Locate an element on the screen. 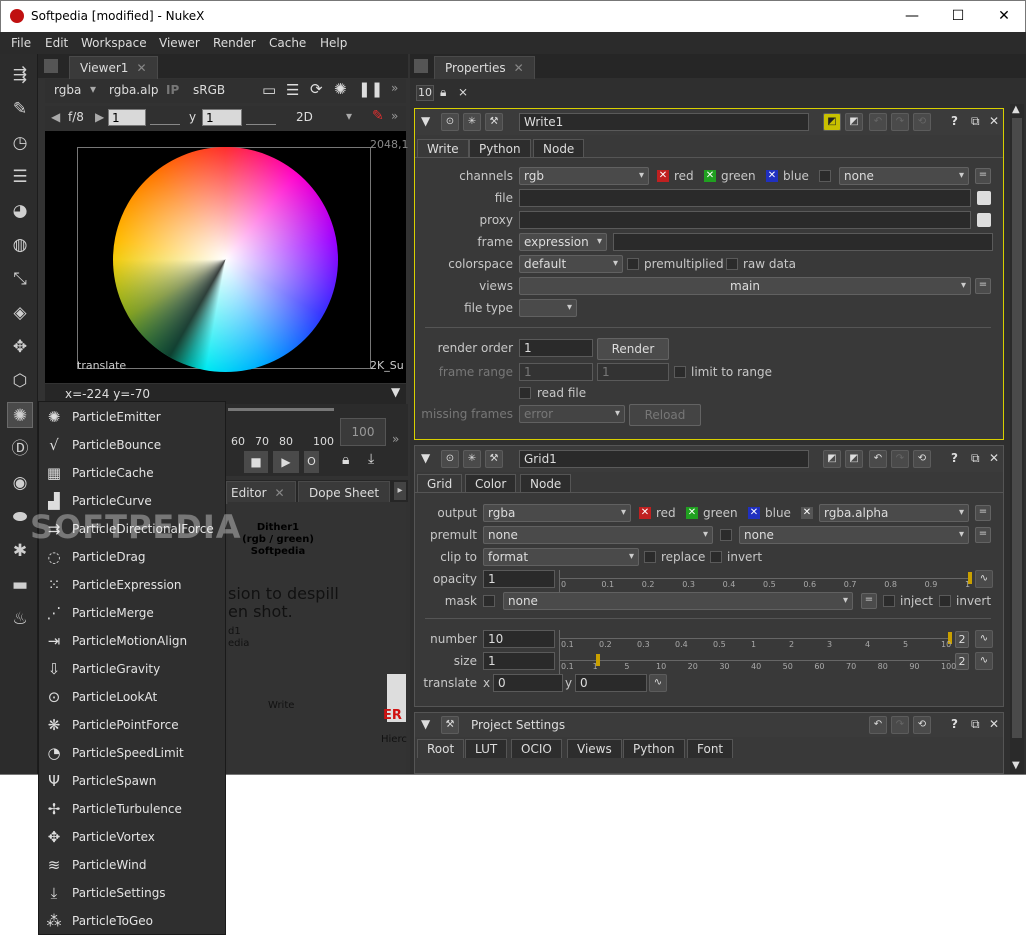  proxy-browse-icon is located at coordinates (984, 220).